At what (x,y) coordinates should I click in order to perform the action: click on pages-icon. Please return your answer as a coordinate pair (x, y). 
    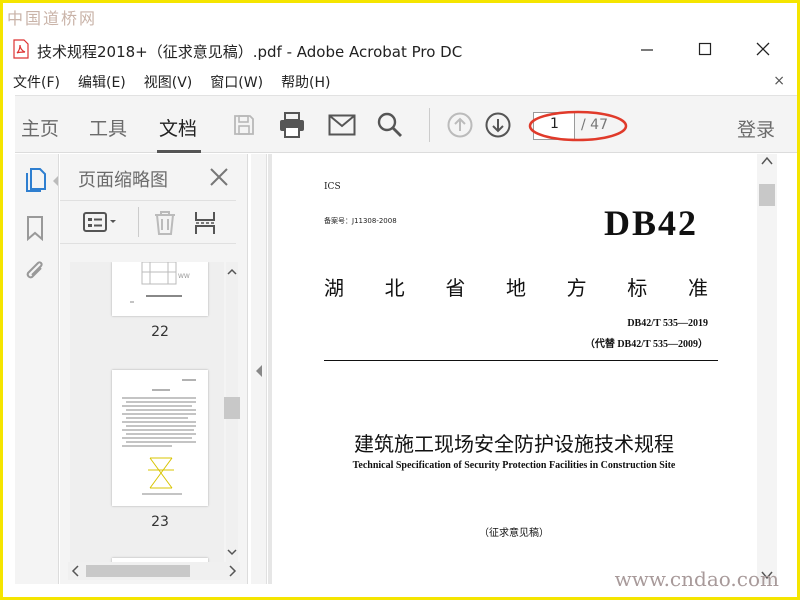
    Looking at the image, I should click on (36, 180).